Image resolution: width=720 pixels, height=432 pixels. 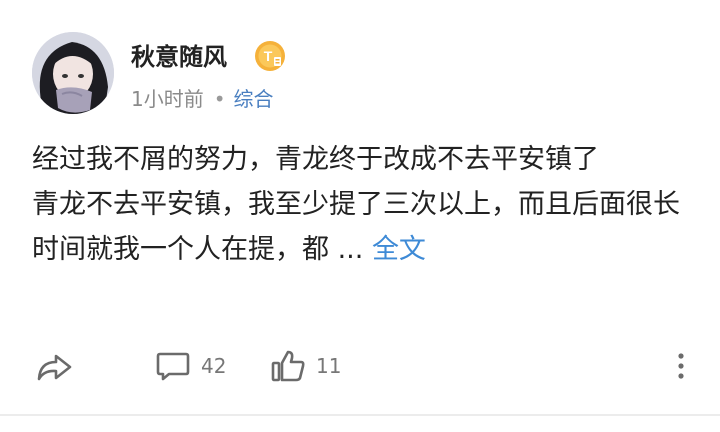 I want to click on share-button, so click(x=54, y=366).